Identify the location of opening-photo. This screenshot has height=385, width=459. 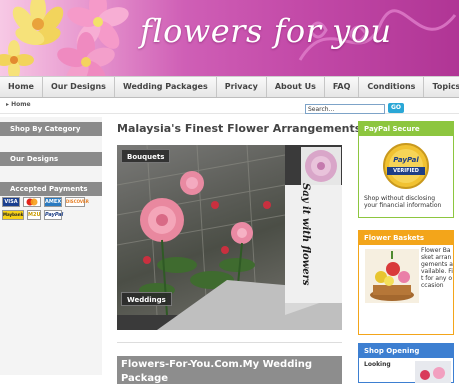
(433, 372).